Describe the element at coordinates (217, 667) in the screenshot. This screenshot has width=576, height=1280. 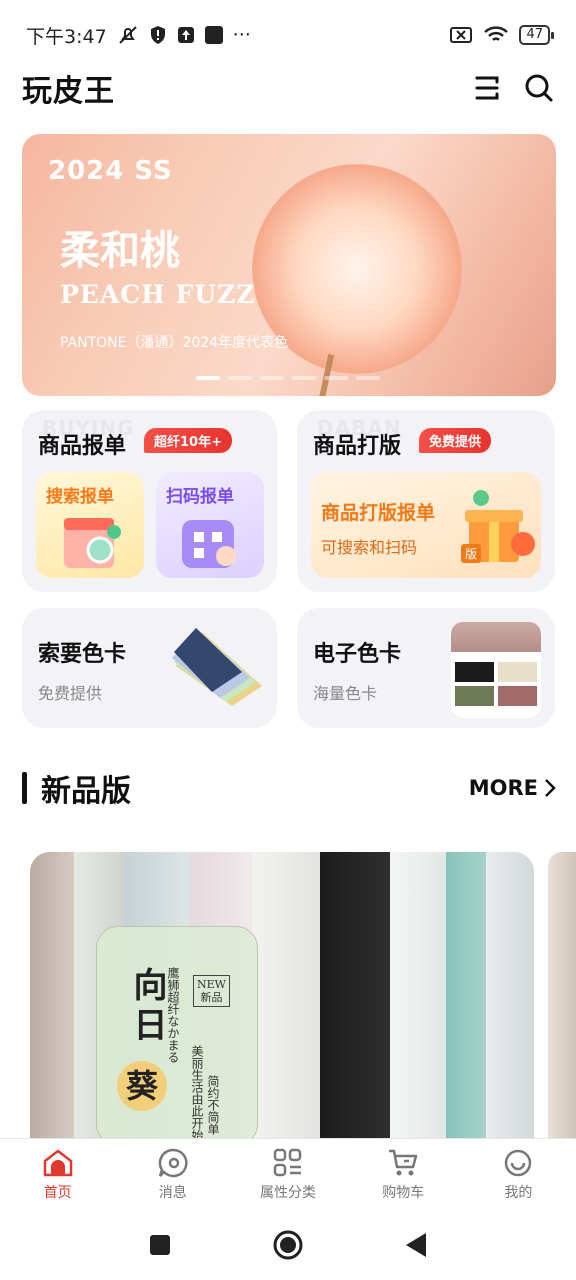
I see `swatch-fan-icon` at that location.